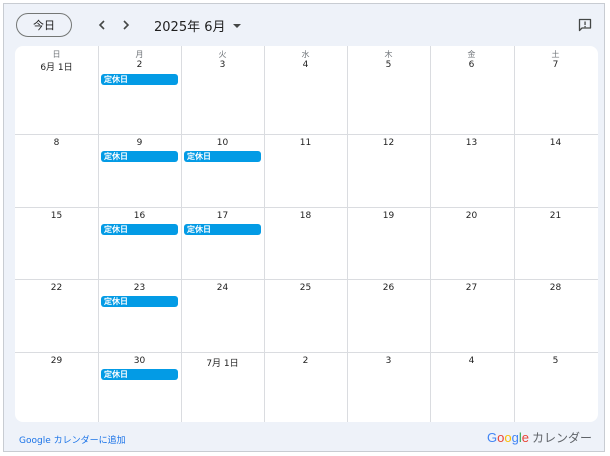  I want to click on month-title: 2025年 6月, so click(190, 27).